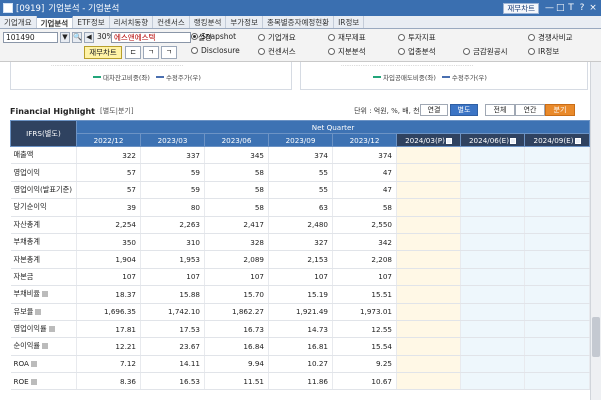 The width and height of the screenshot is (601, 400). What do you see at coordinates (530, 110) in the screenshot?
I see `toggle-annual: 연간` at bounding box center [530, 110].